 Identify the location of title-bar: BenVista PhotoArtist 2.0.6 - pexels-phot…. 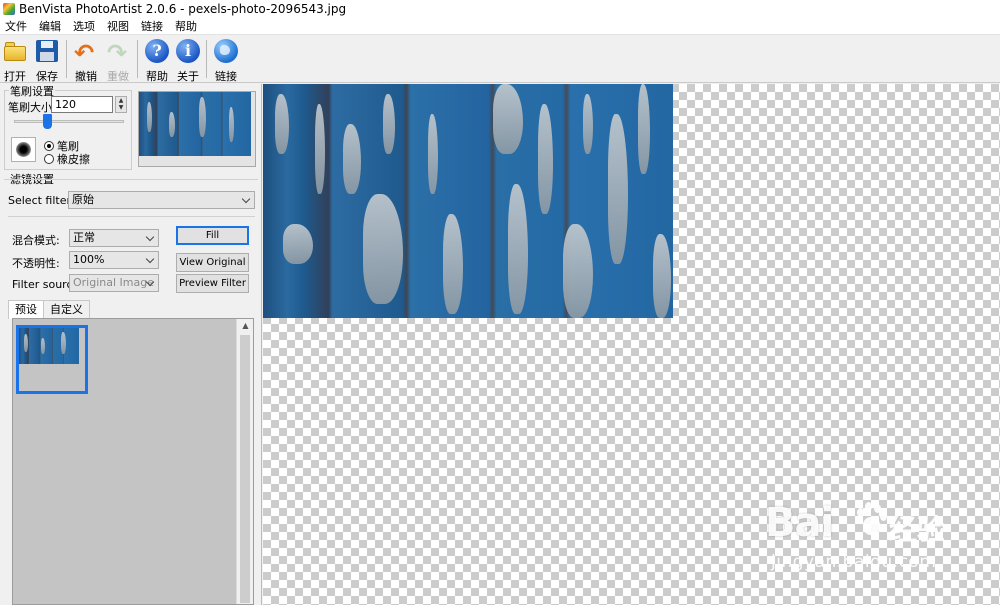
(500, 9).